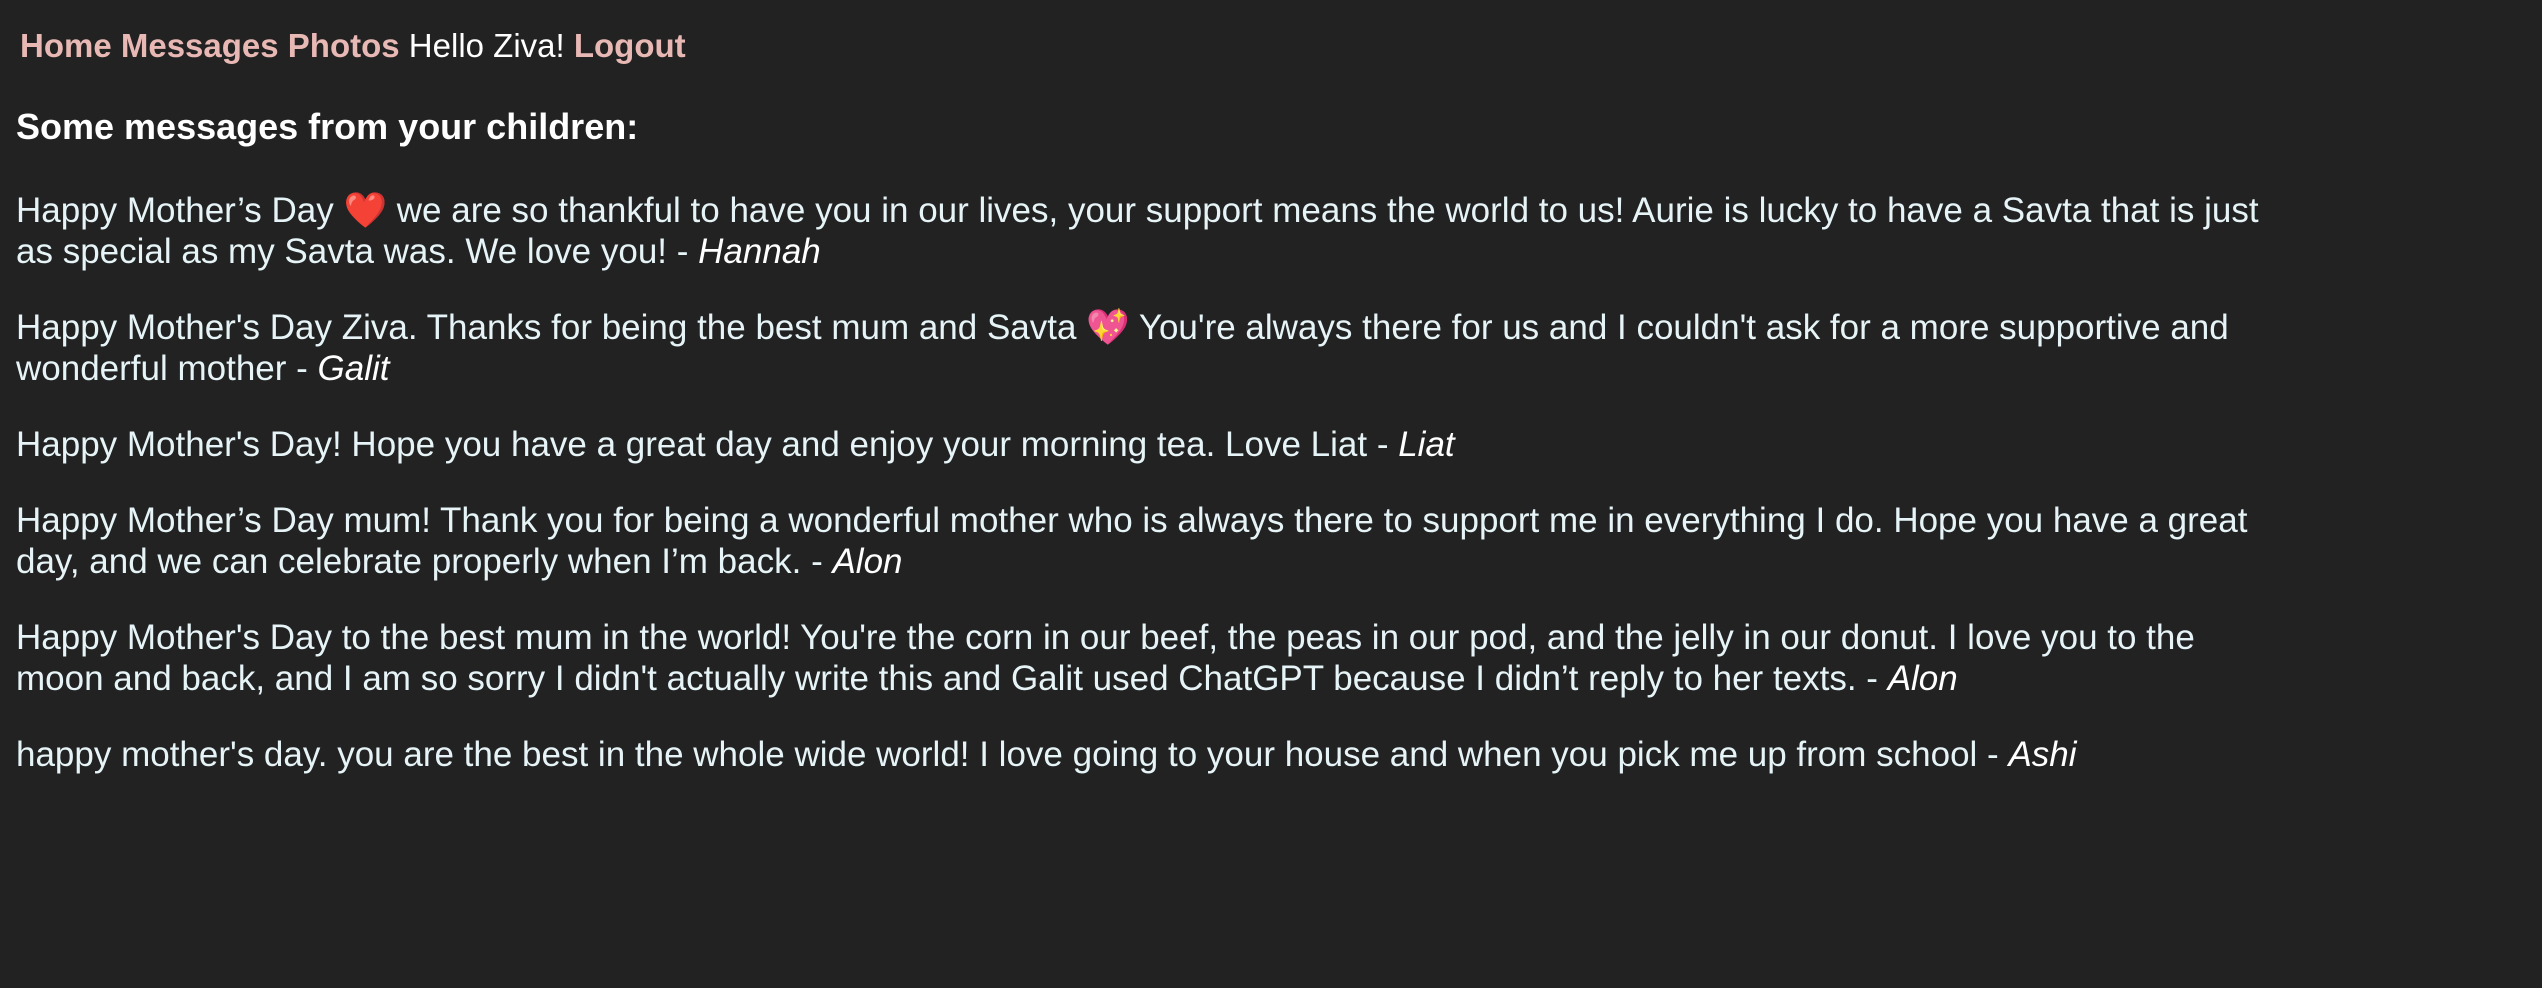  I want to click on nav-messages-link: Messages, so click(200, 45).